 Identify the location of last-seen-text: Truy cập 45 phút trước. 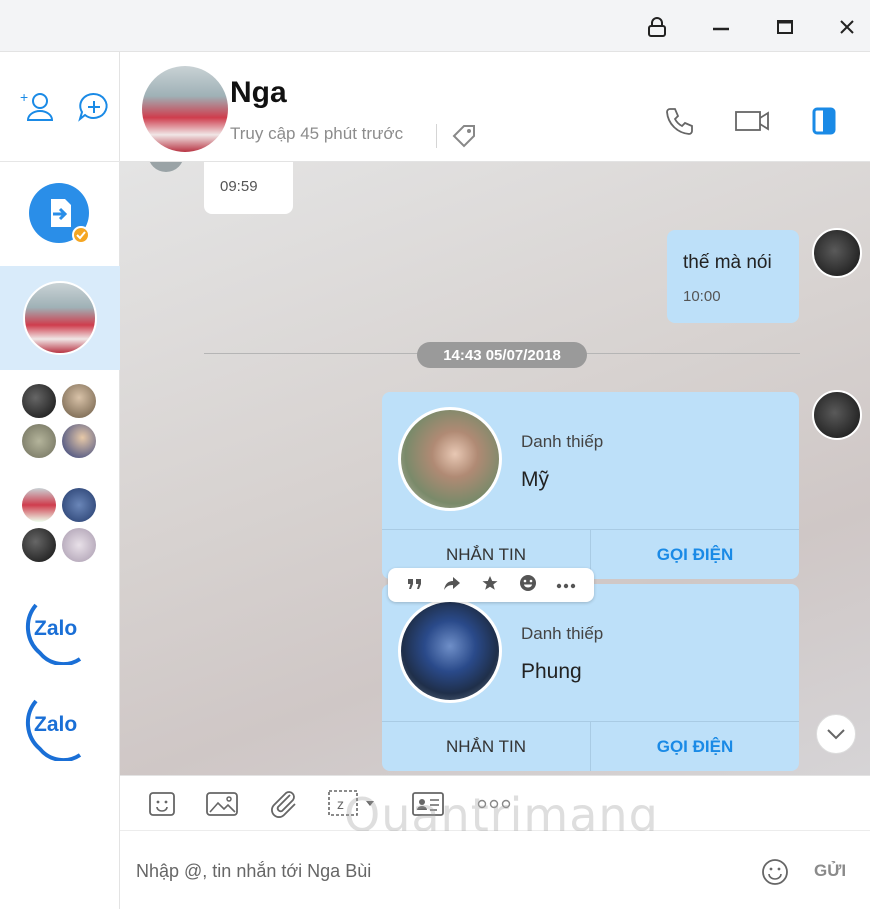
(317, 133).